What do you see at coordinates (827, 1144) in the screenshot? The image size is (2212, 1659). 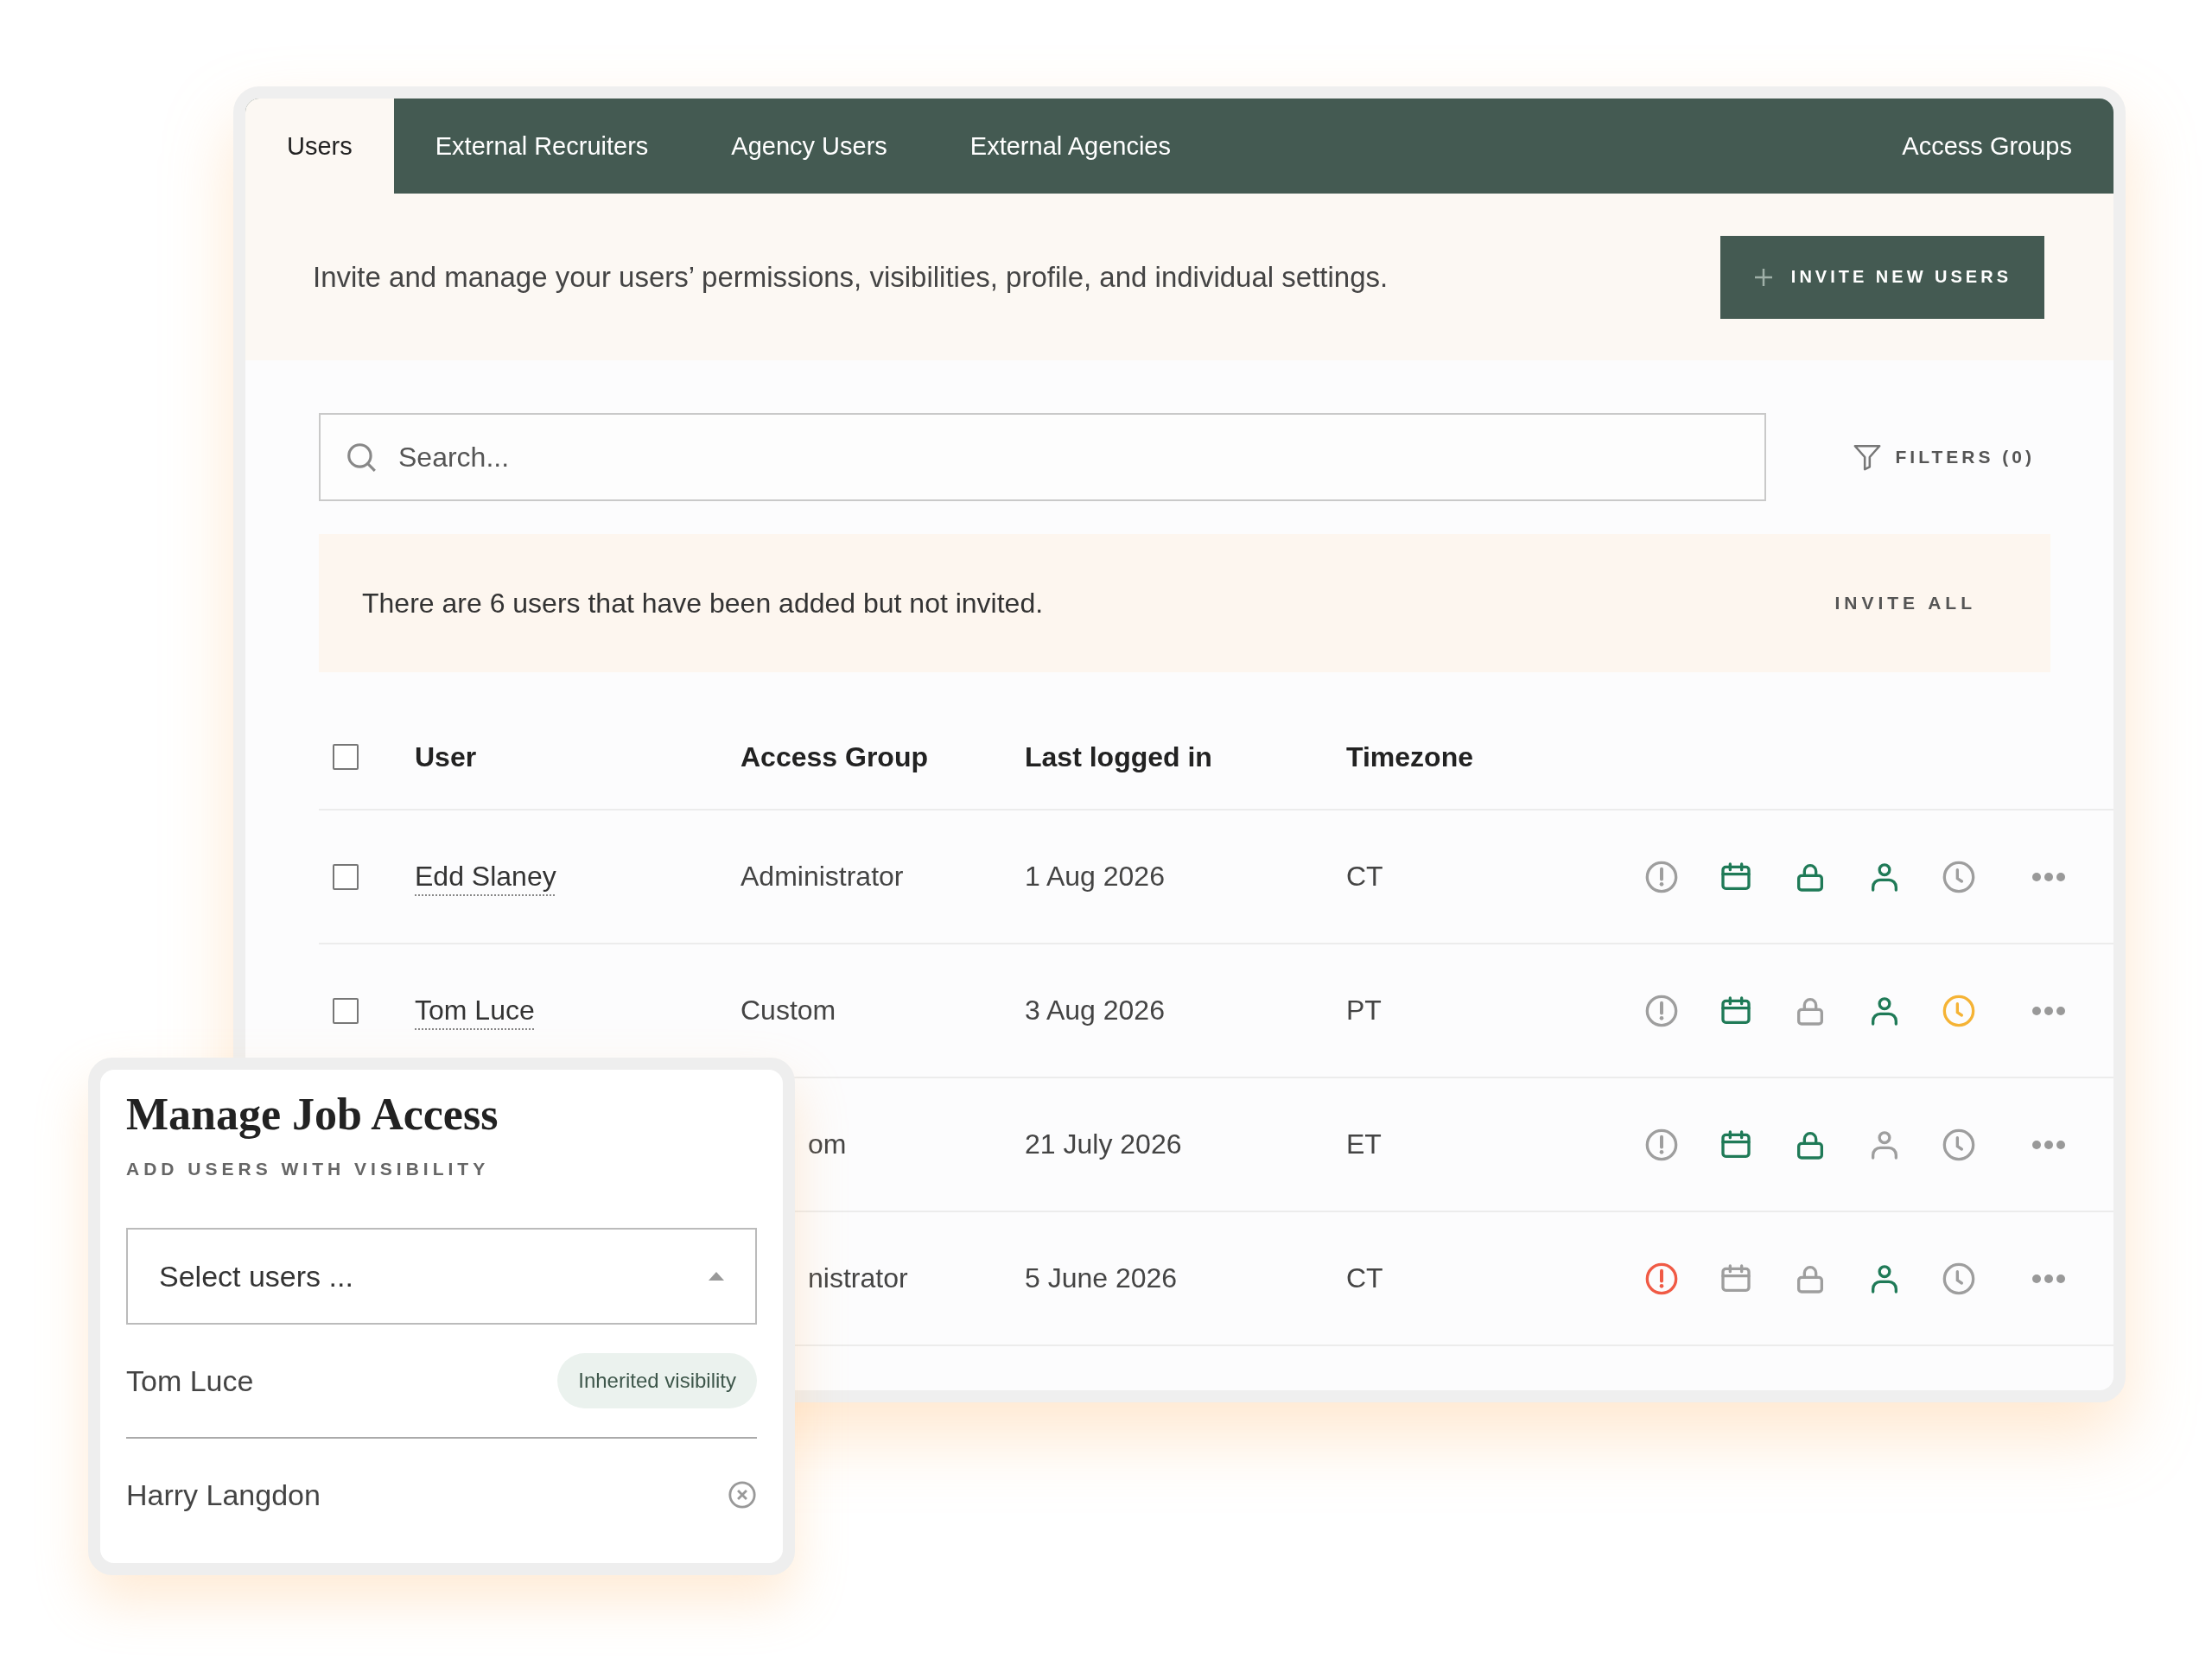 I see `access-group-text: om` at bounding box center [827, 1144].